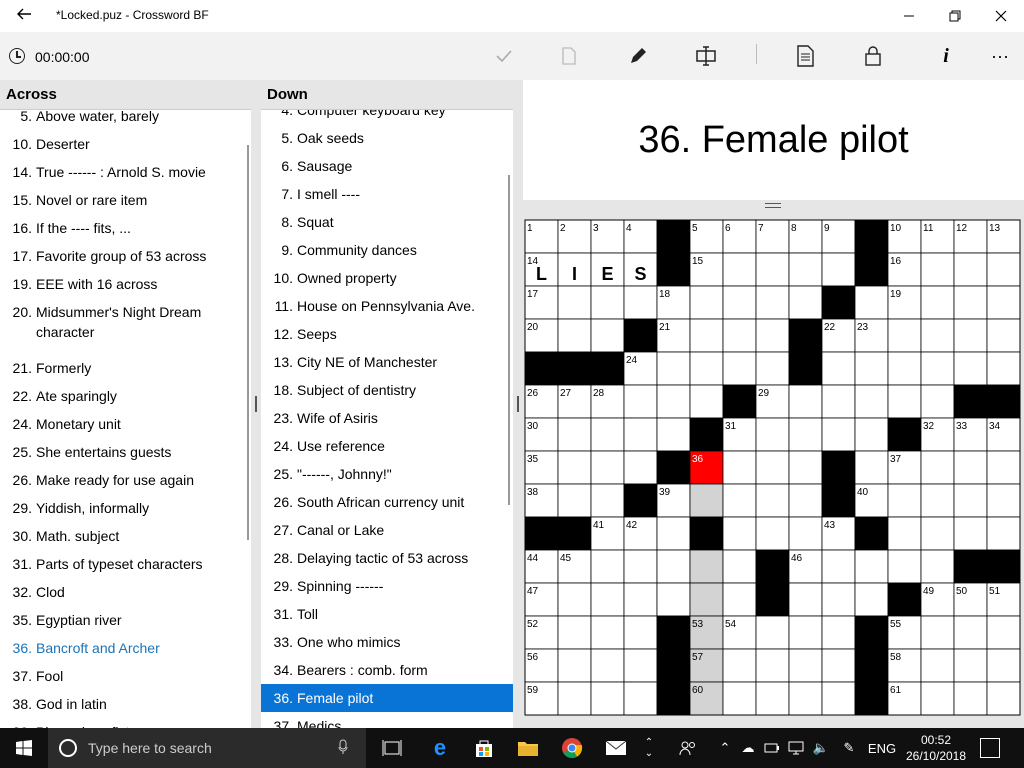 This screenshot has height=768, width=1024. What do you see at coordinates (125, 536) in the screenshot?
I see `across-clue-item: 30. Math. subject` at bounding box center [125, 536].